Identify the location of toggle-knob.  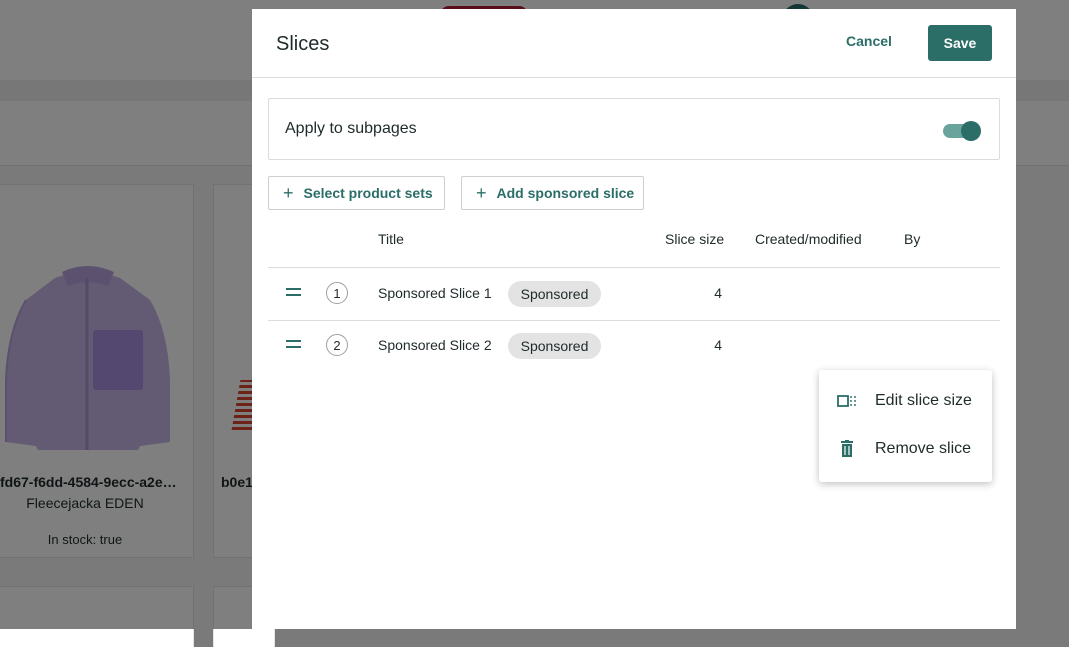
(971, 131).